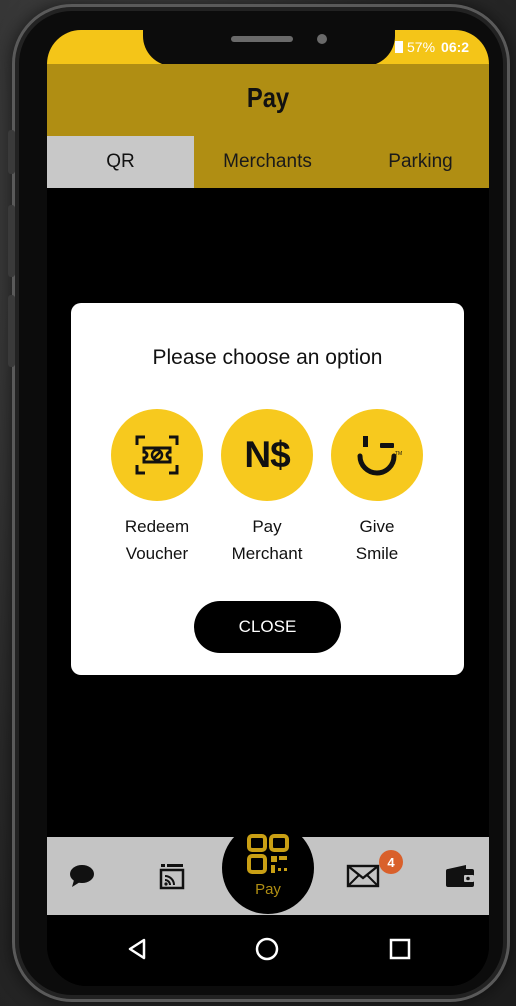 This screenshot has width=516, height=1006. What do you see at coordinates (399, 47) in the screenshot?
I see `battery-icon` at bounding box center [399, 47].